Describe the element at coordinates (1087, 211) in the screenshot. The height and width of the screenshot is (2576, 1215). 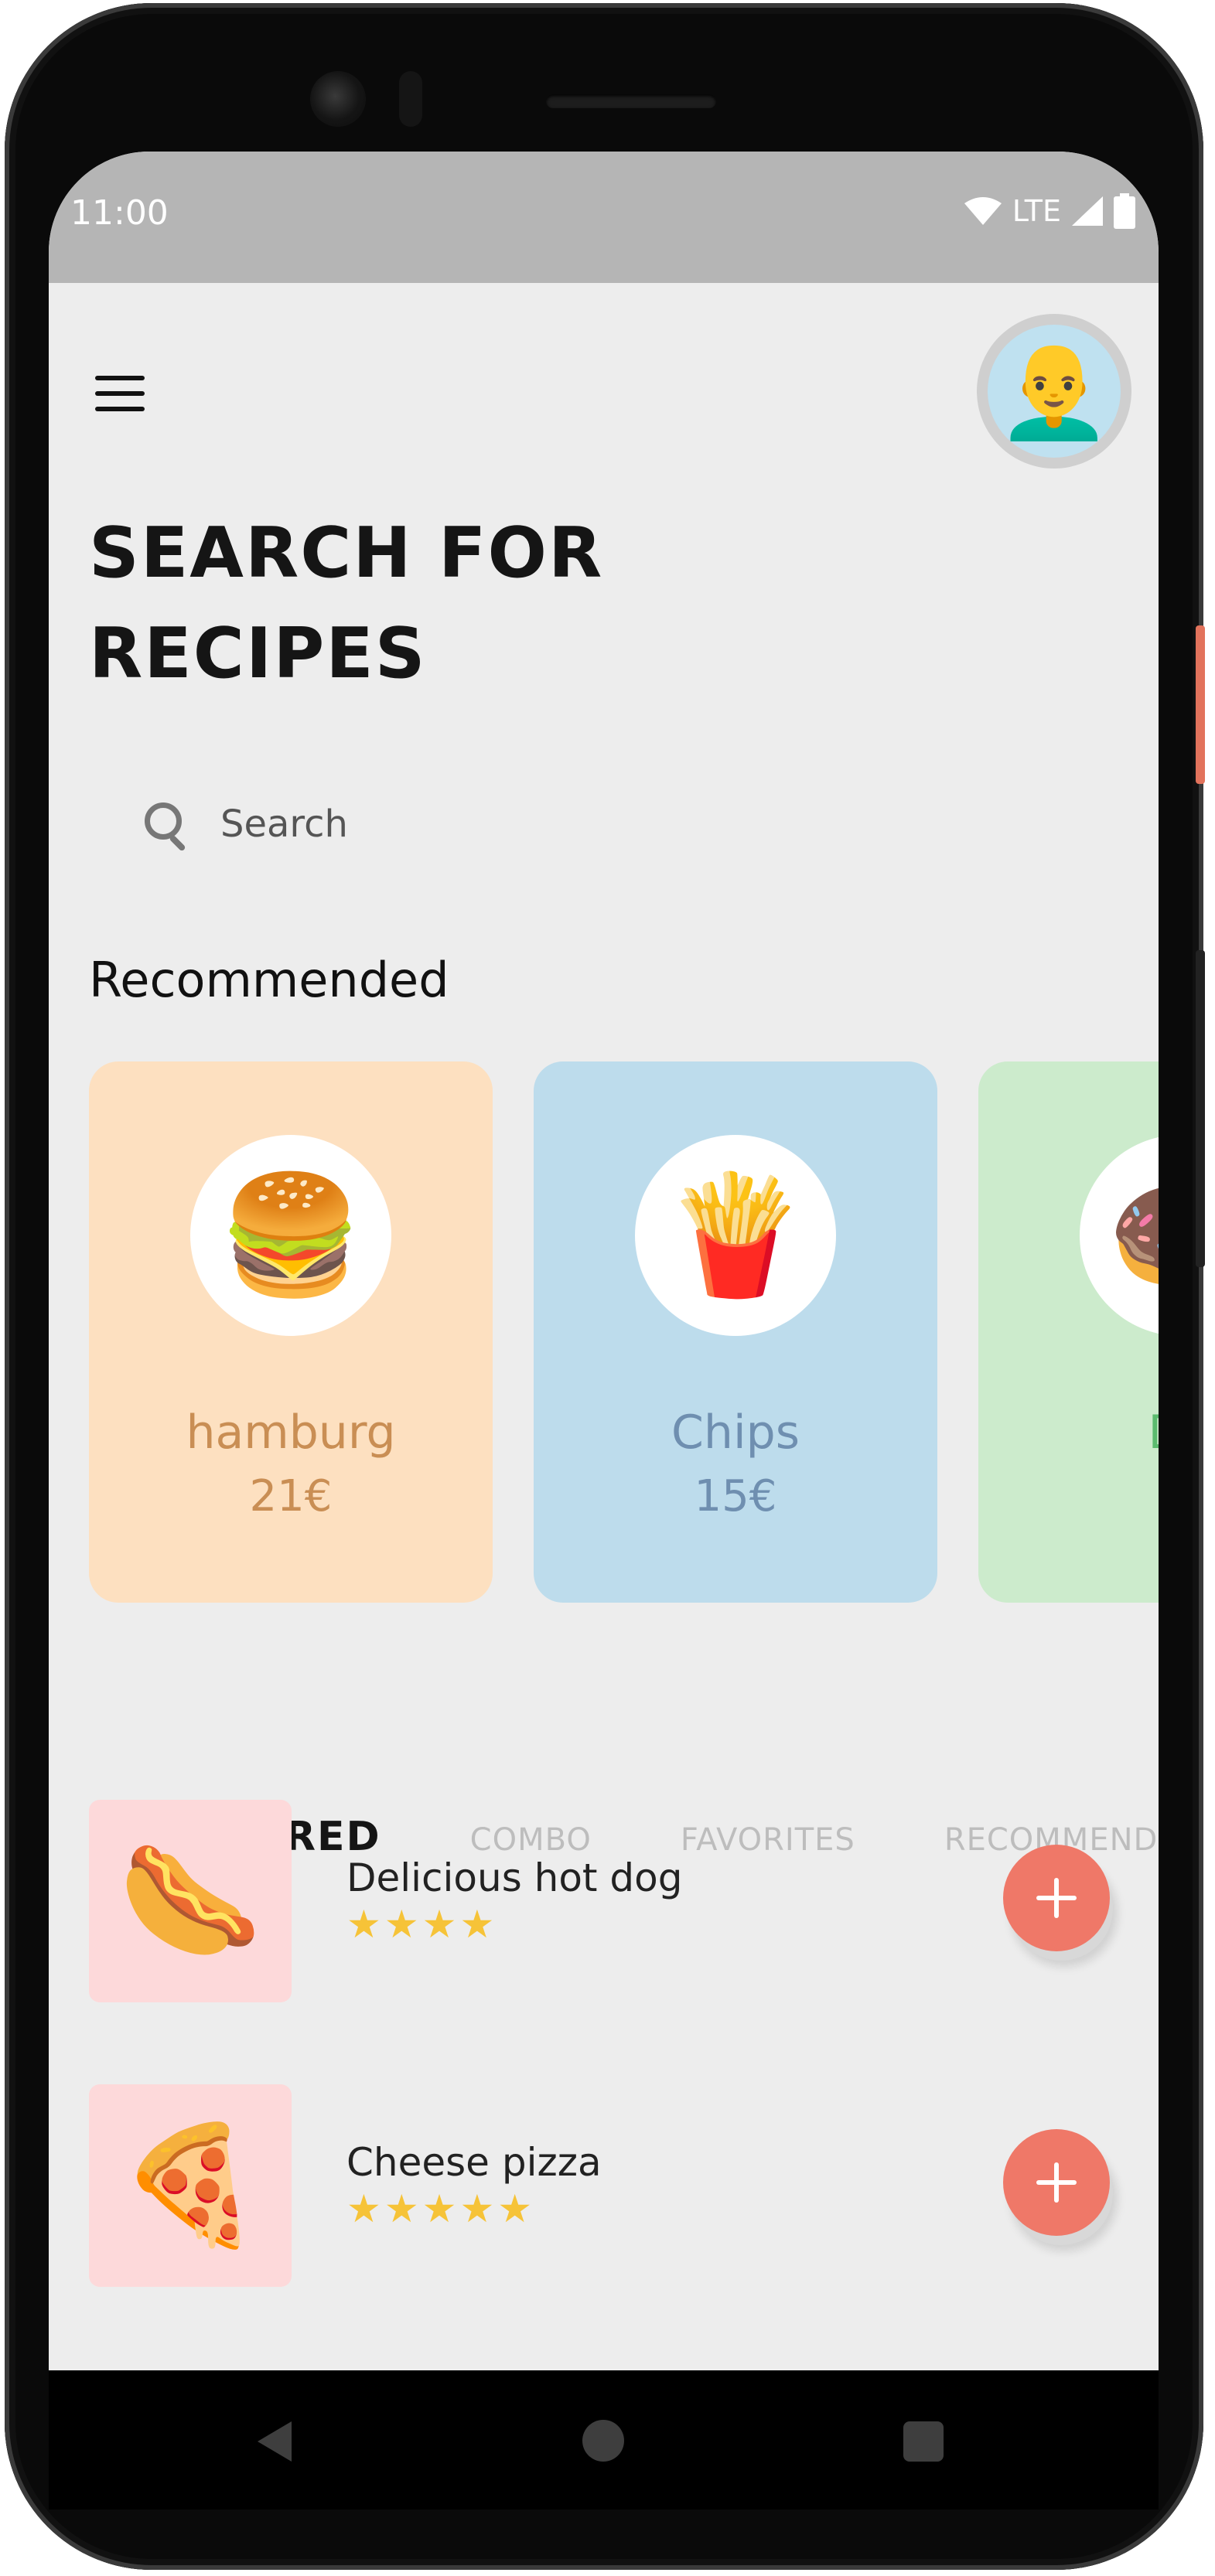
I see `cell-signal-icon` at that location.